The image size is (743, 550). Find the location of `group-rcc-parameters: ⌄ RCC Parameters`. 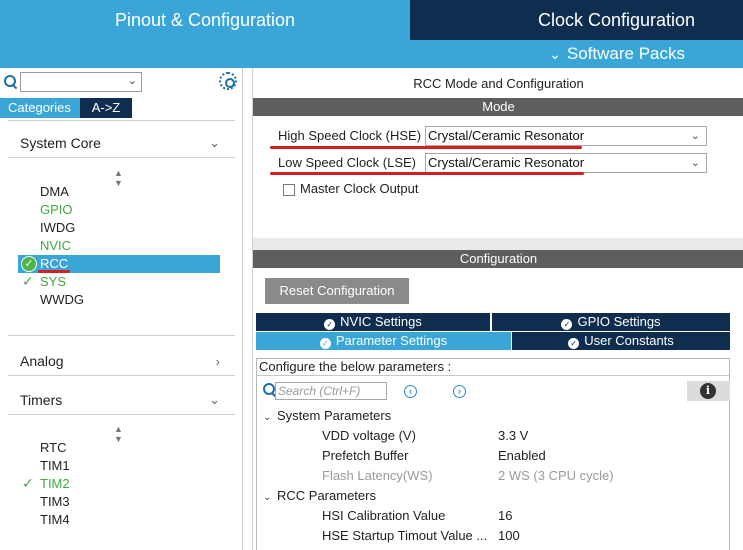

group-rcc-parameters: ⌄ RCC Parameters is located at coordinates (319, 496).